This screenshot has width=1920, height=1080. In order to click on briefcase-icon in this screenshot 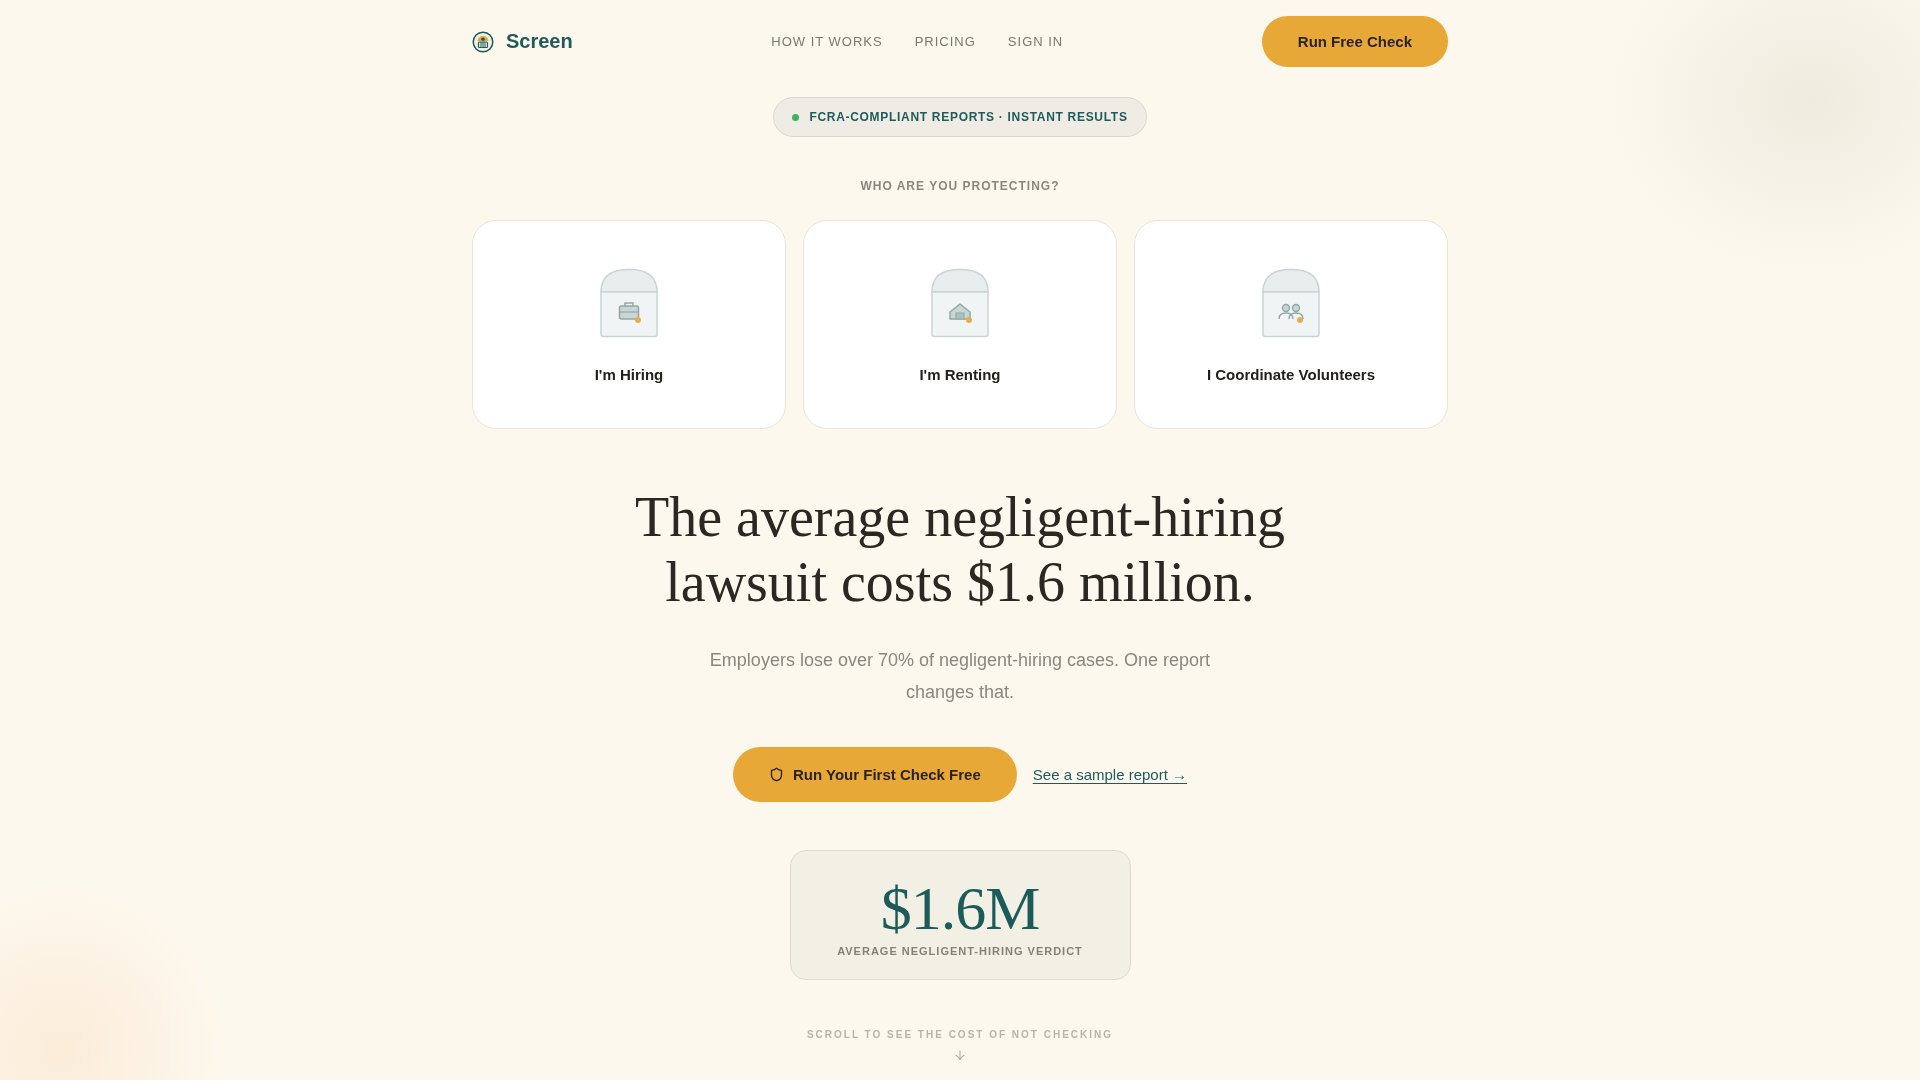, I will do `click(629, 303)`.